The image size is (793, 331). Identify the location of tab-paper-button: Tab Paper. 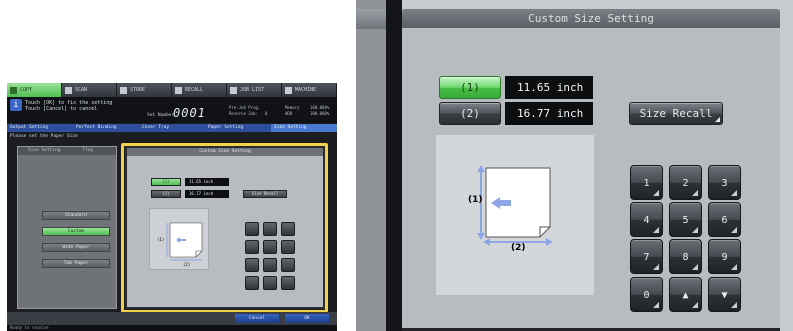
(76, 263).